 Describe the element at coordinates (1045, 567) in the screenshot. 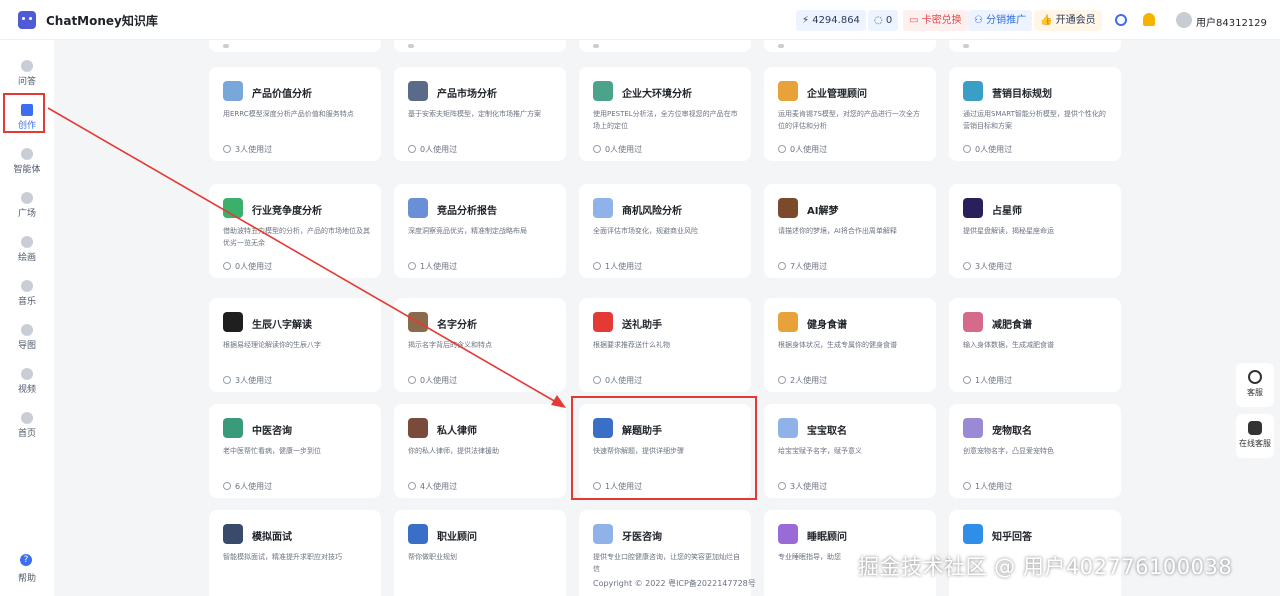

I see `watermark: 掘金技术社区 @ 用户402776100038` at that location.